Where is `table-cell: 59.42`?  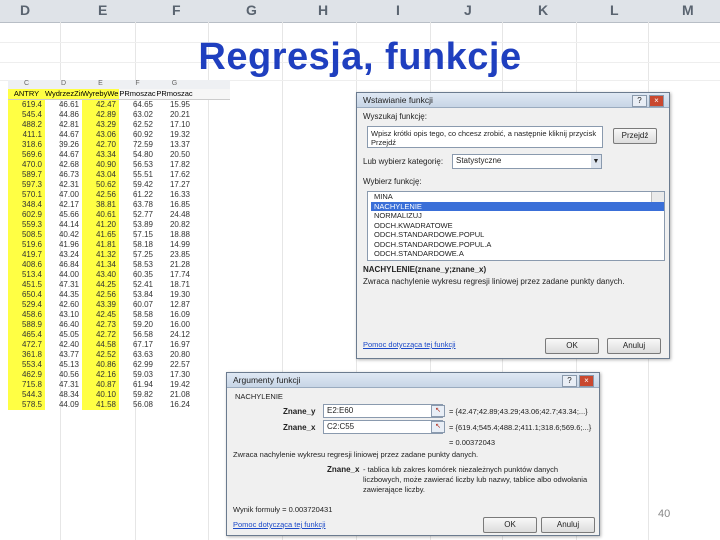
table-cell: 59.42 is located at coordinates (137, 185).